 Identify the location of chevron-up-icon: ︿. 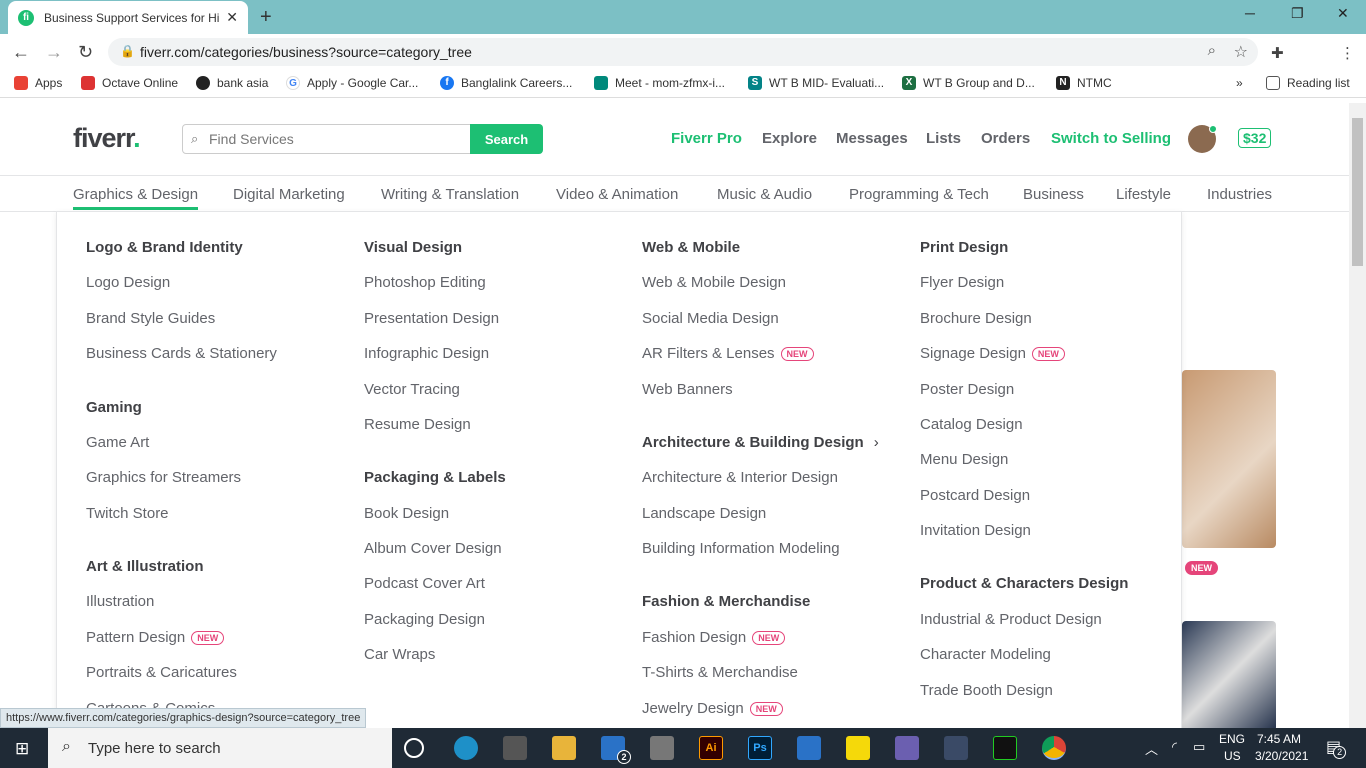
(1151, 748).